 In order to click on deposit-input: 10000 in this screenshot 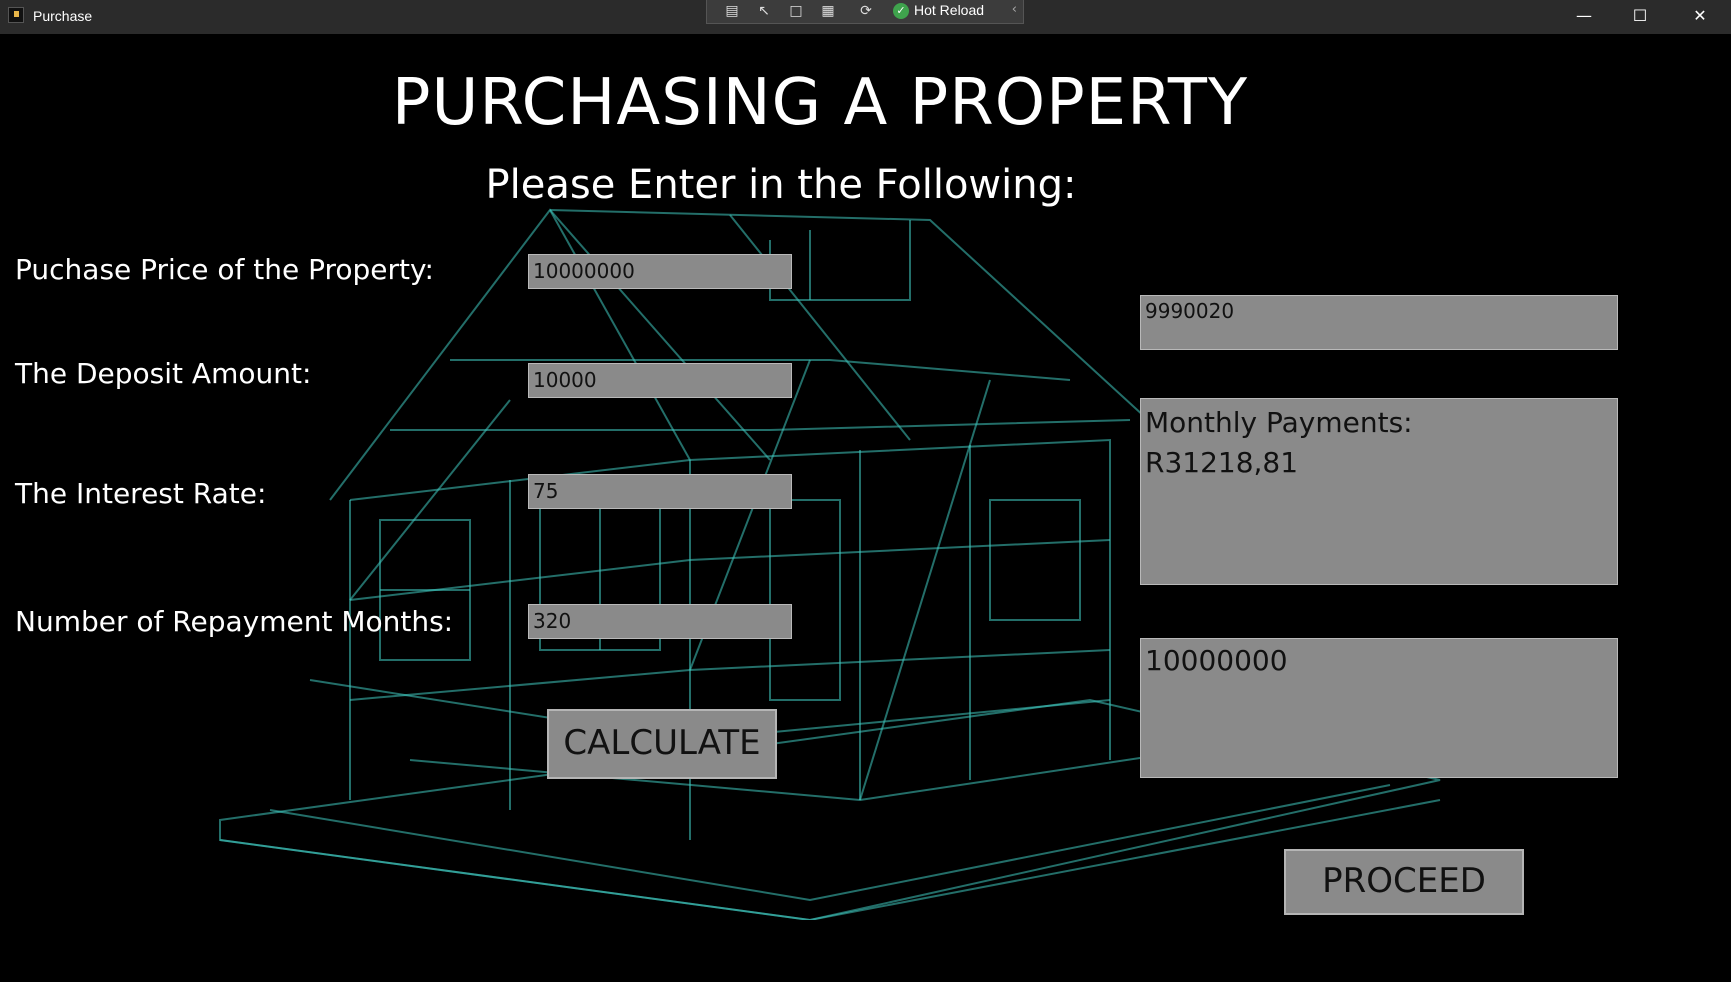, I will do `click(660, 380)`.